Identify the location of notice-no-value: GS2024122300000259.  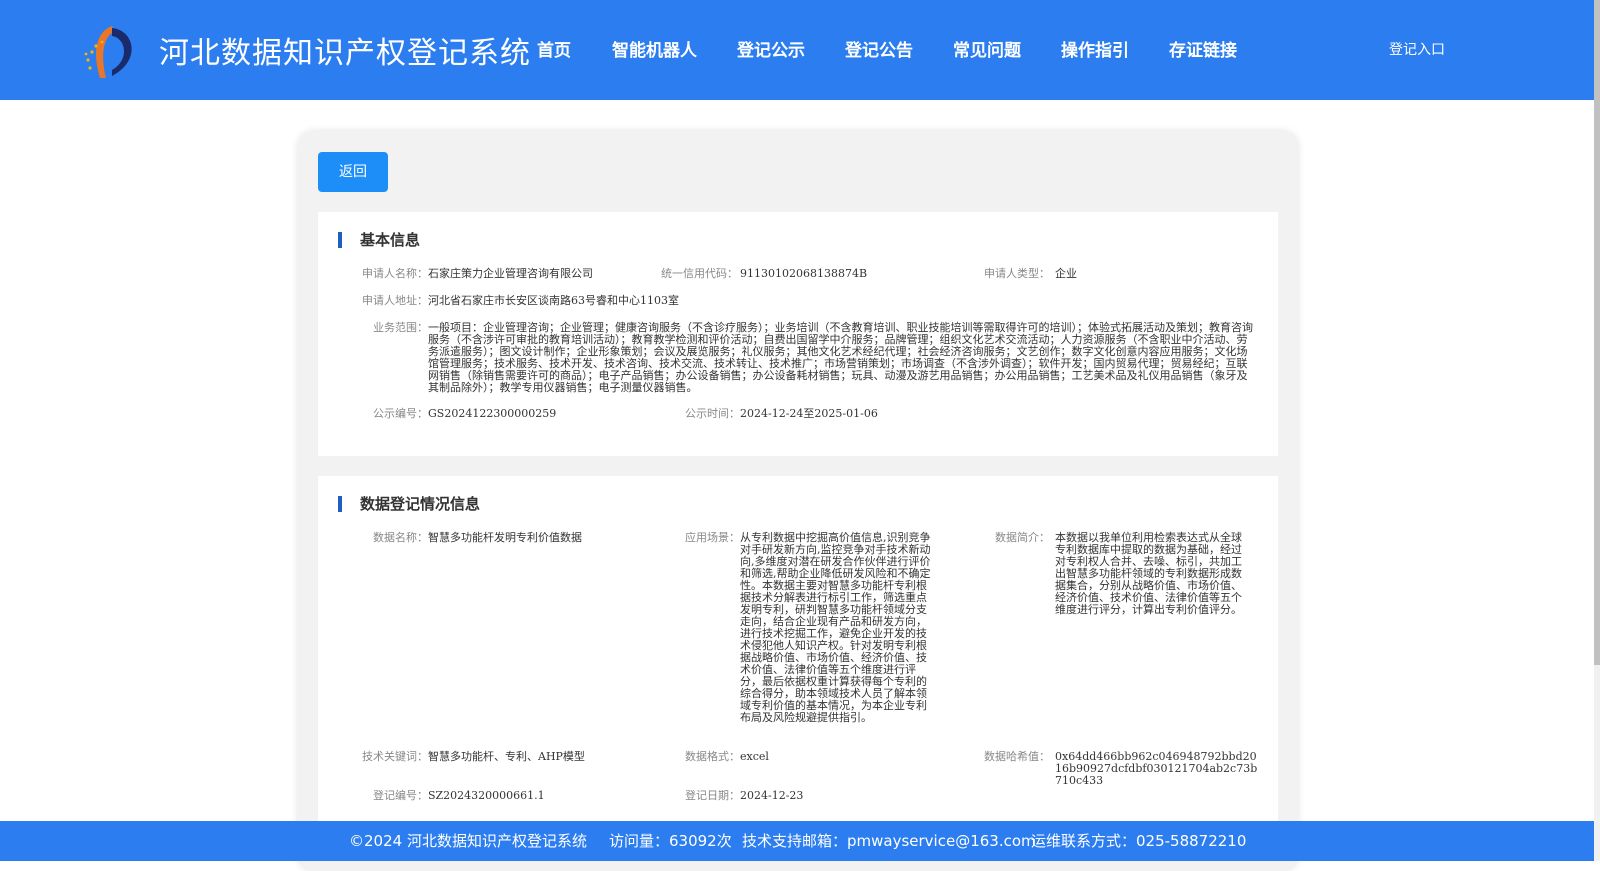
(492, 413).